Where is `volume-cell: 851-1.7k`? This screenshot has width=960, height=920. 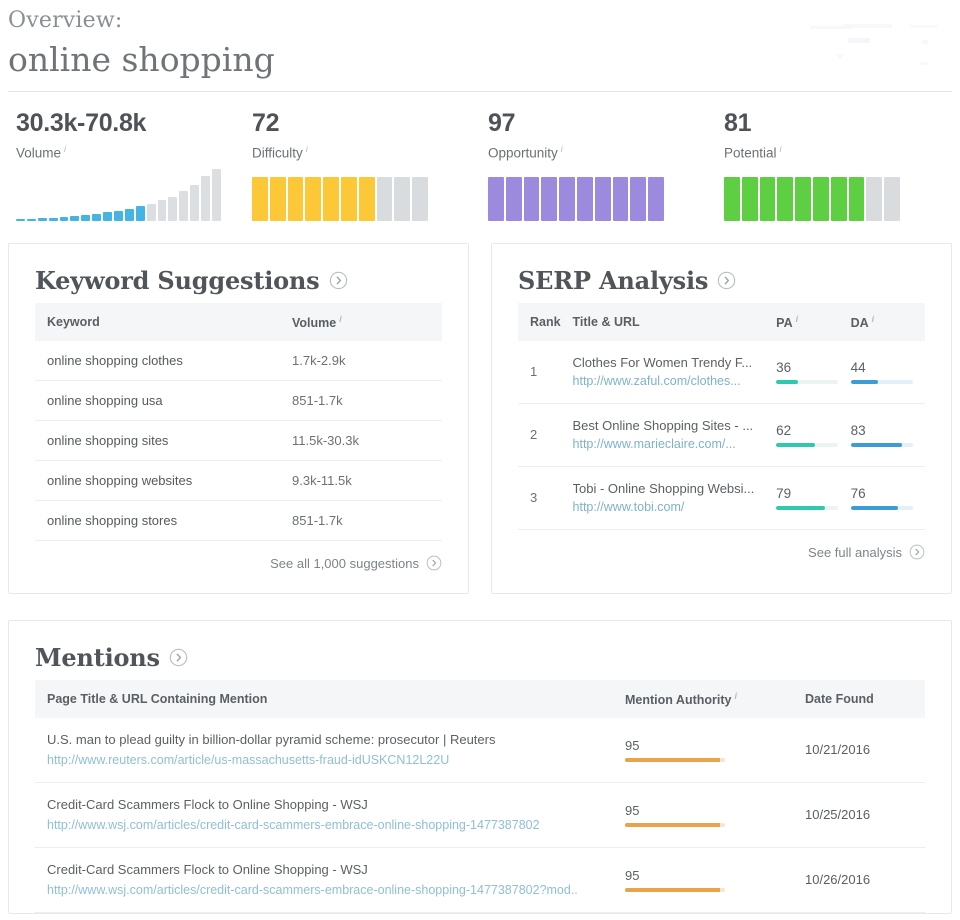
volume-cell: 851-1.7k is located at coordinates (367, 400).